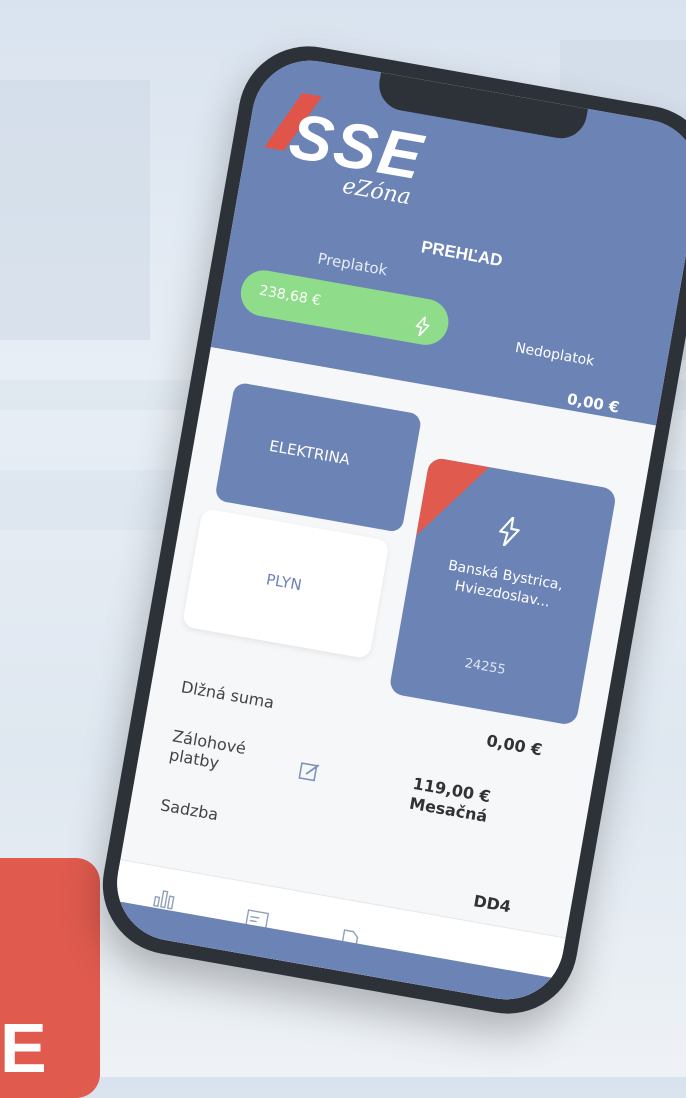  What do you see at coordinates (207, 749) in the screenshot?
I see `zalohove-label: Zálohové platby` at bounding box center [207, 749].